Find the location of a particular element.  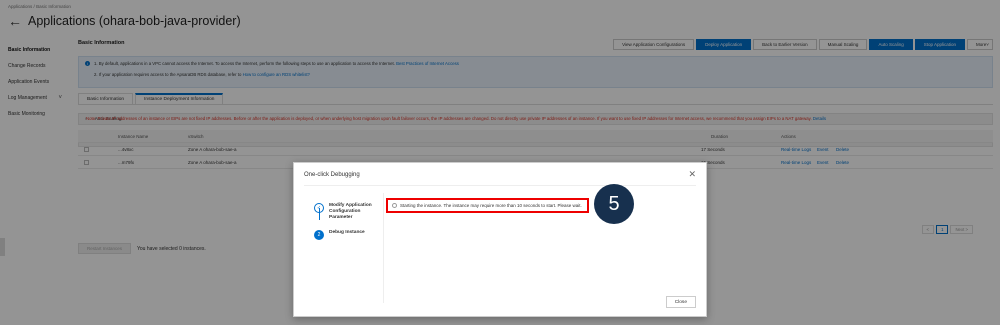

dialog-title: One-click Debugging is located at coordinates (332, 175).